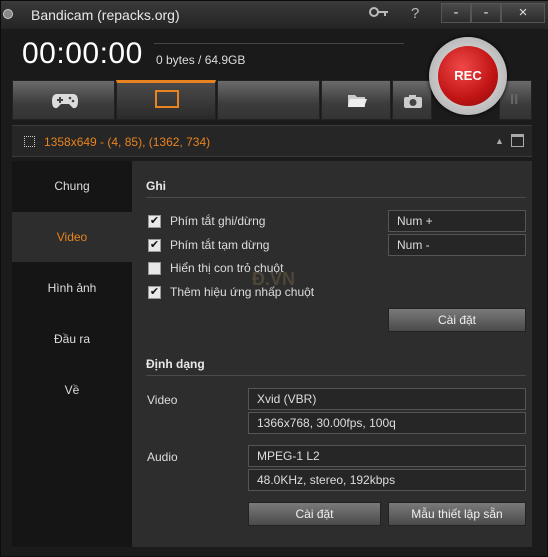  I want to click on selection-icon, so click(29, 141).